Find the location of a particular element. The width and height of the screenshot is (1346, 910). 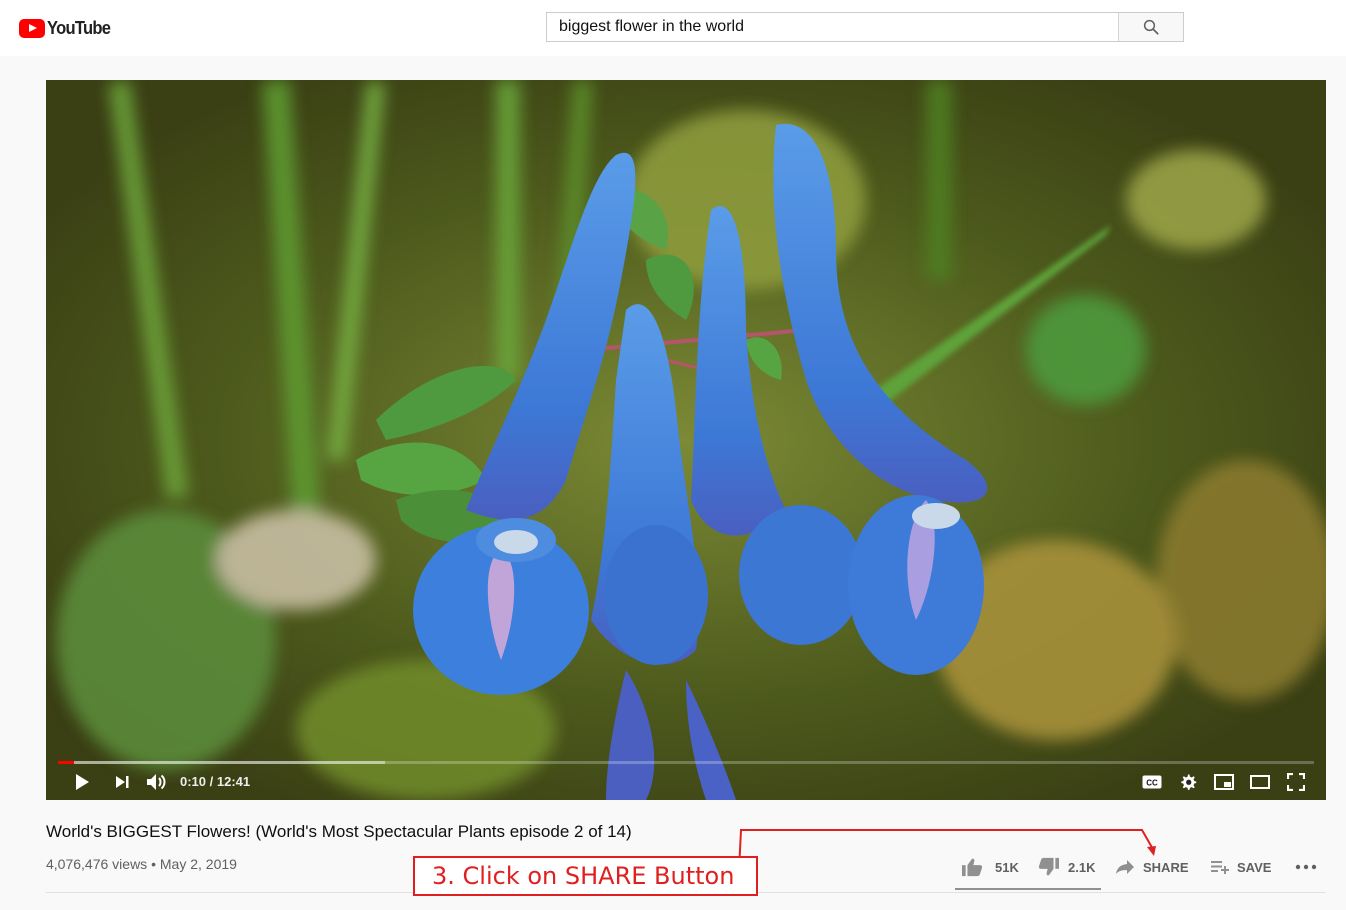

svg-text: CC is located at coordinates (1152, 783).